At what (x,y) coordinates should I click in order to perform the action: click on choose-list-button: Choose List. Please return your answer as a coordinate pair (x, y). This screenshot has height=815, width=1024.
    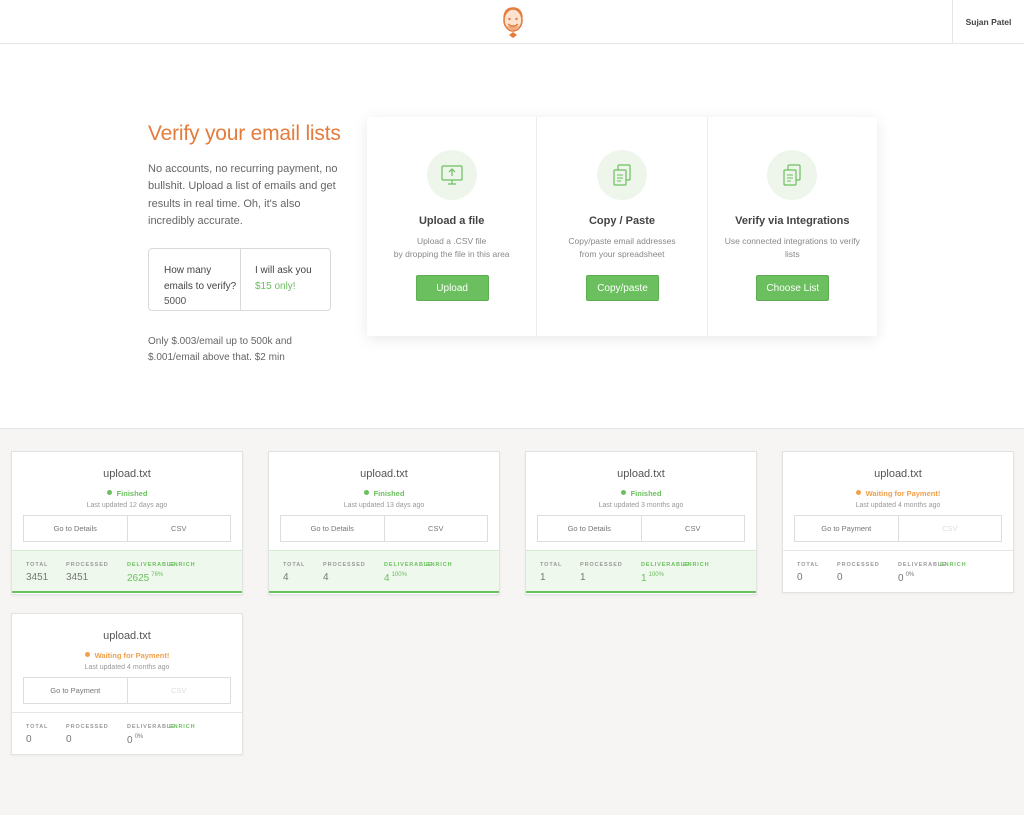
    Looking at the image, I should click on (793, 288).